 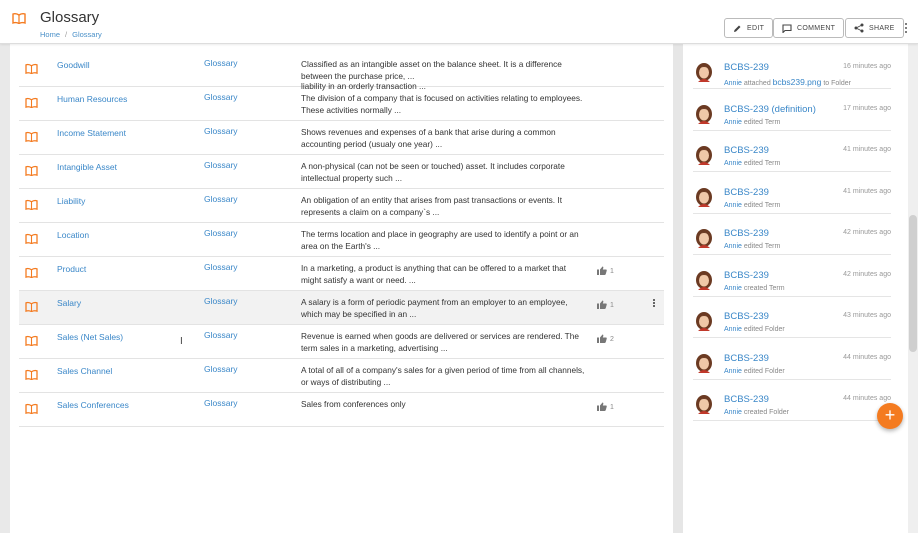 I want to click on term-name-link: Salary, so click(x=69, y=303).